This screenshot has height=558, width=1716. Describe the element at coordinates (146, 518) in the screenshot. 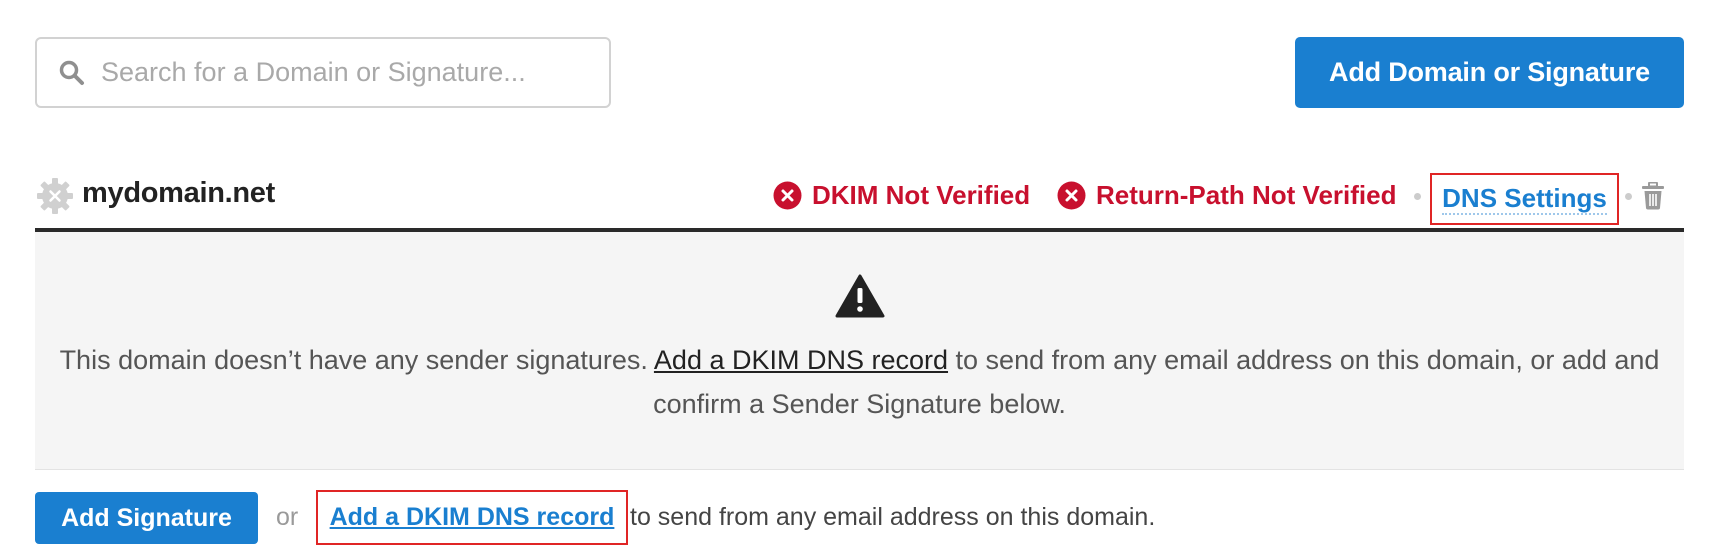

I see `add-signature-button: Add Signature` at that location.